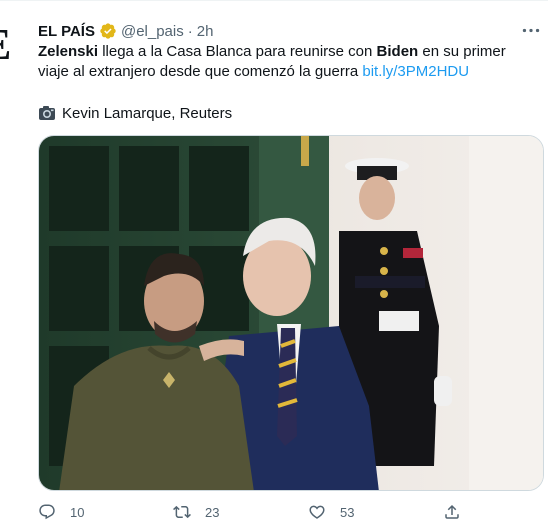 The width and height of the screenshot is (548, 524). I want to click on tweet-actions: 10 23 53, so click(253, 512).